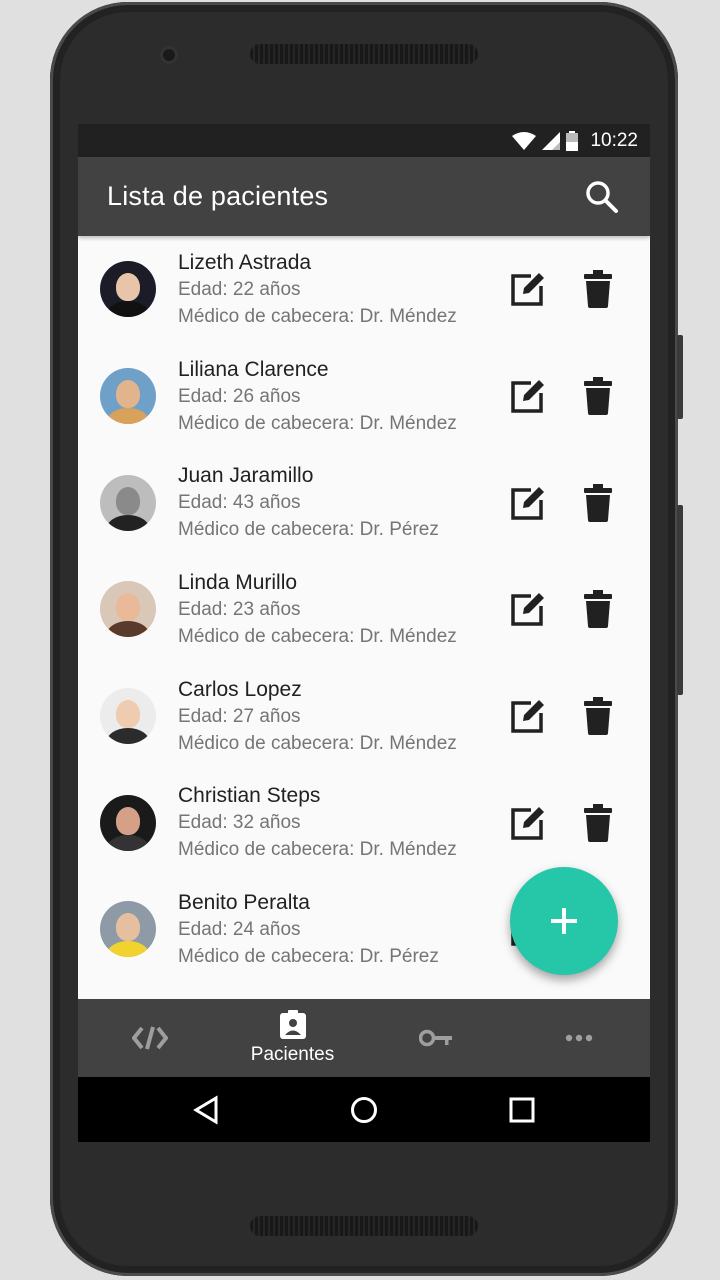  What do you see at coordinates (239, 396) in the screenshot?
I see `patient-age: Edad: 26 años` at bounding box center [239, 396].